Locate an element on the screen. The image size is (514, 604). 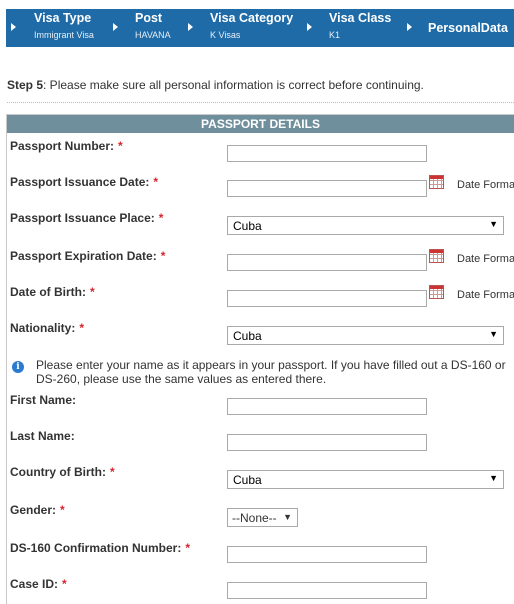
passport-number-label: Passport Number: * is located at coordinates (66, 146).